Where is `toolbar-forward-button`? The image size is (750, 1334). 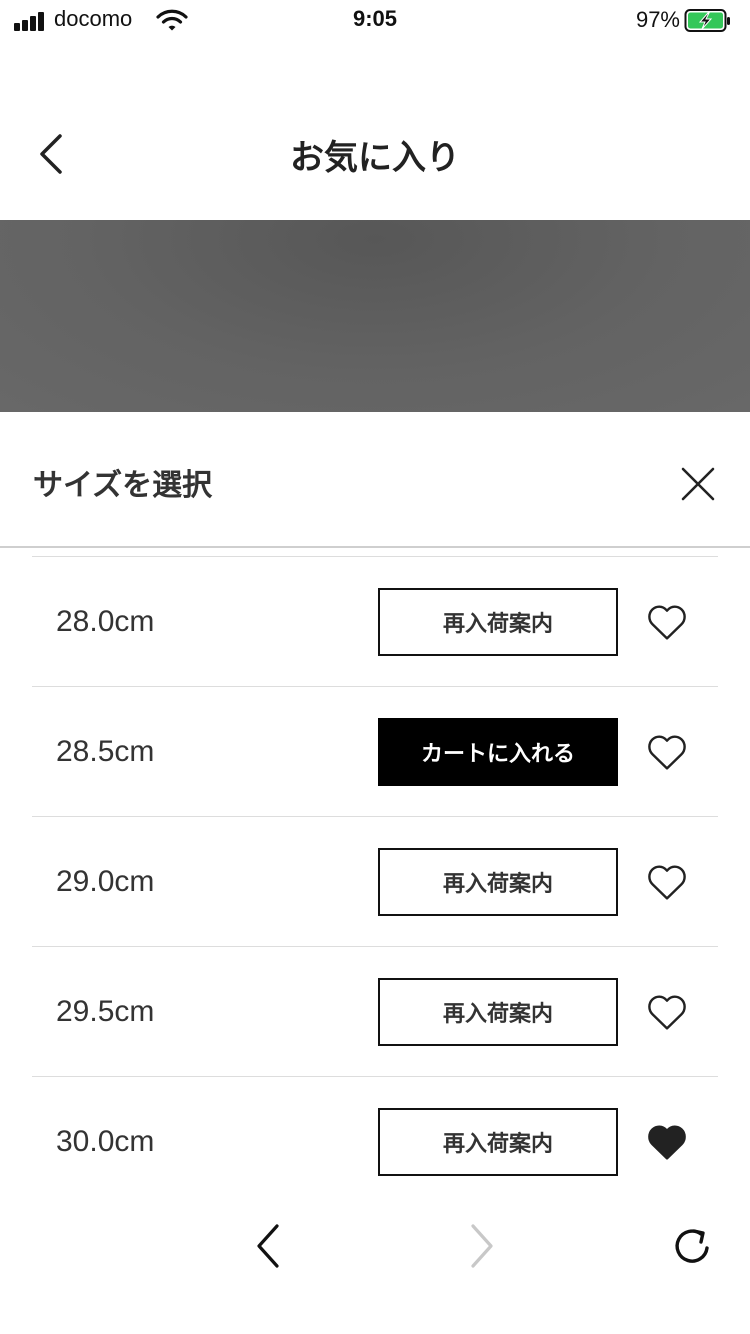
toolbar-forward-button is located at coordinates (482, 1246).